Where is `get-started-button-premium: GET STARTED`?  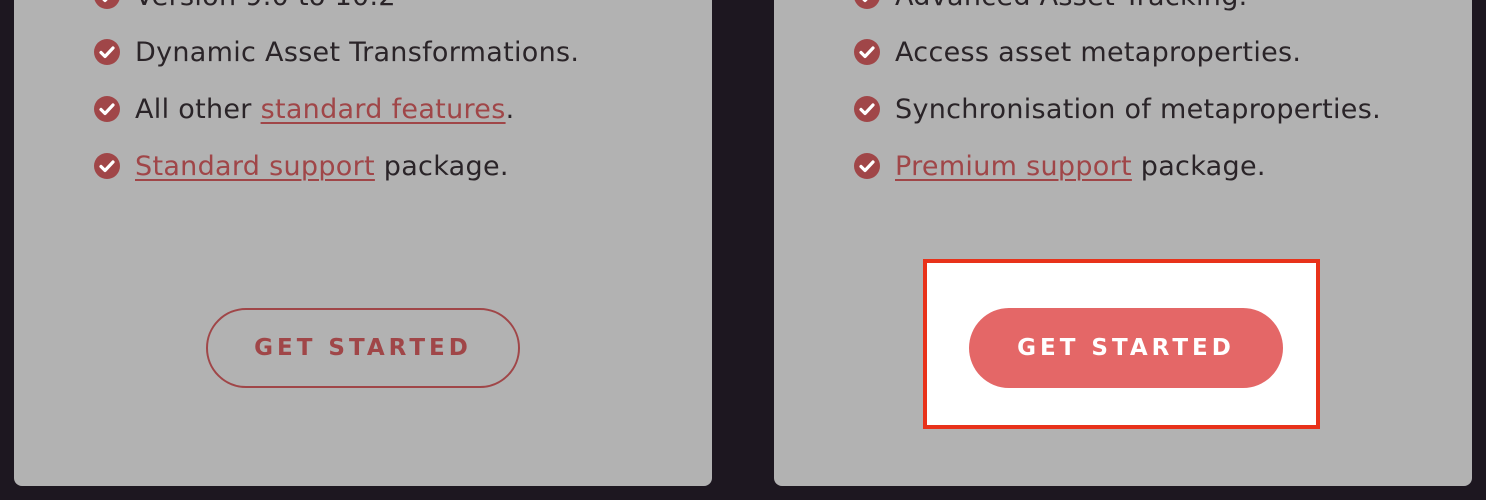
get-started-button-premium: GET STARTED is located at coordinates (1126, 348).